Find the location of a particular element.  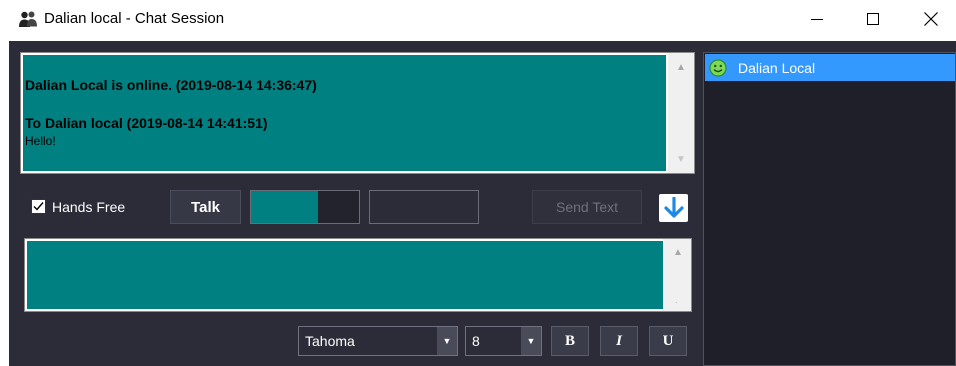

send-text-button: Send Text is located at coordinates (587, 207).